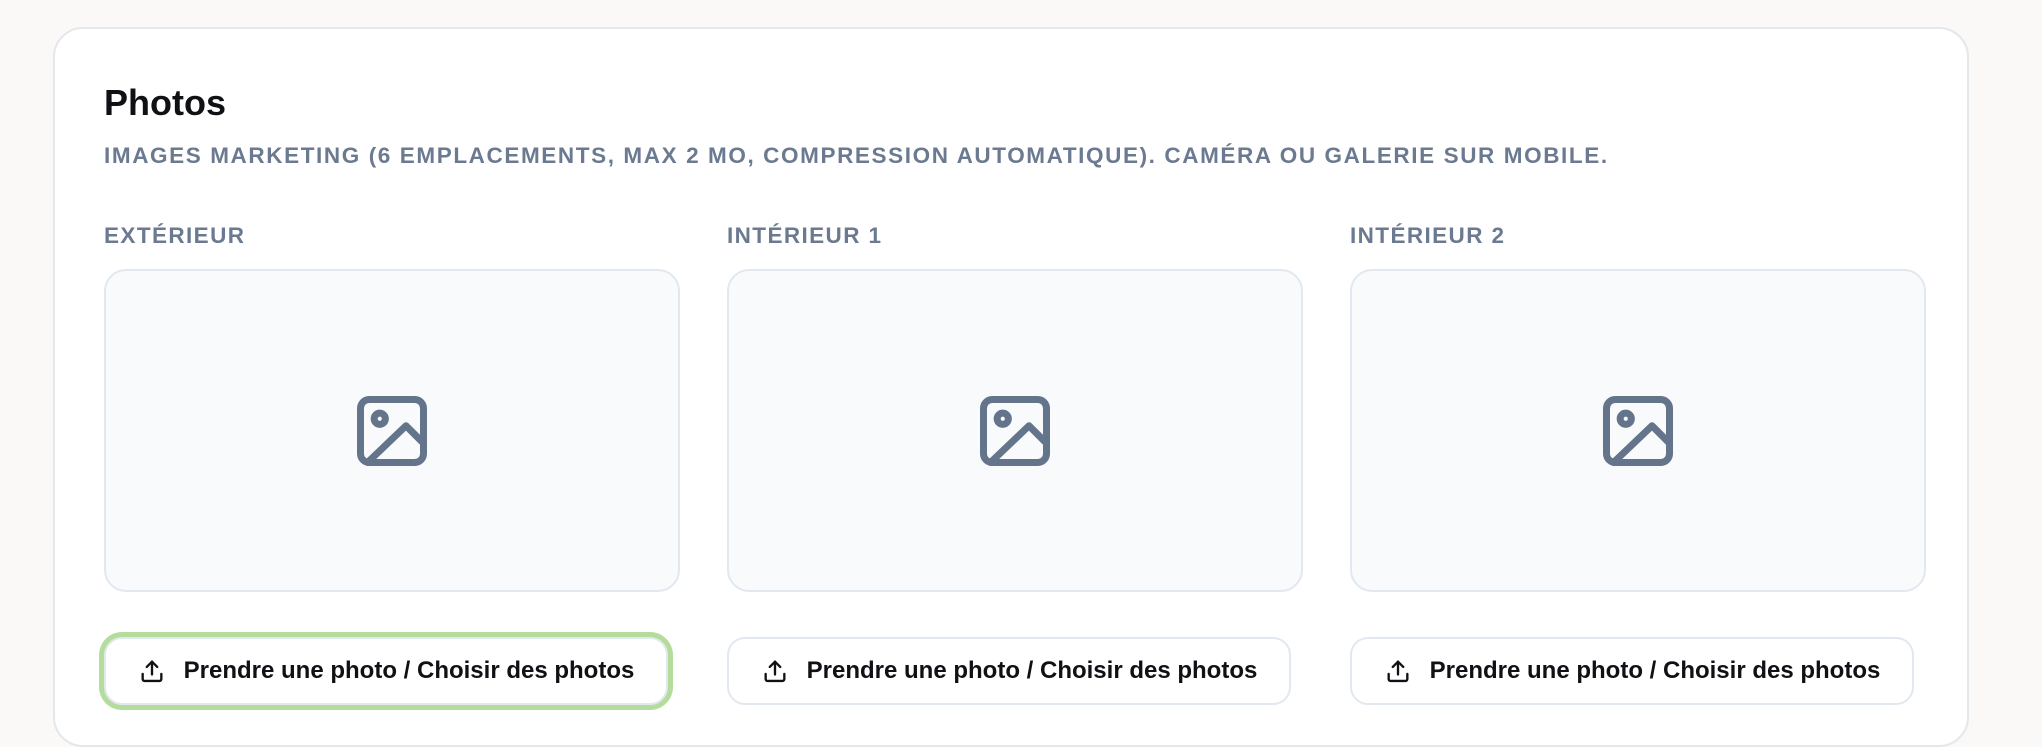 This screenshot has height=747, width=2042. I want to click on slot-label: INTÉRIEUR 2, so click(1428, 235).